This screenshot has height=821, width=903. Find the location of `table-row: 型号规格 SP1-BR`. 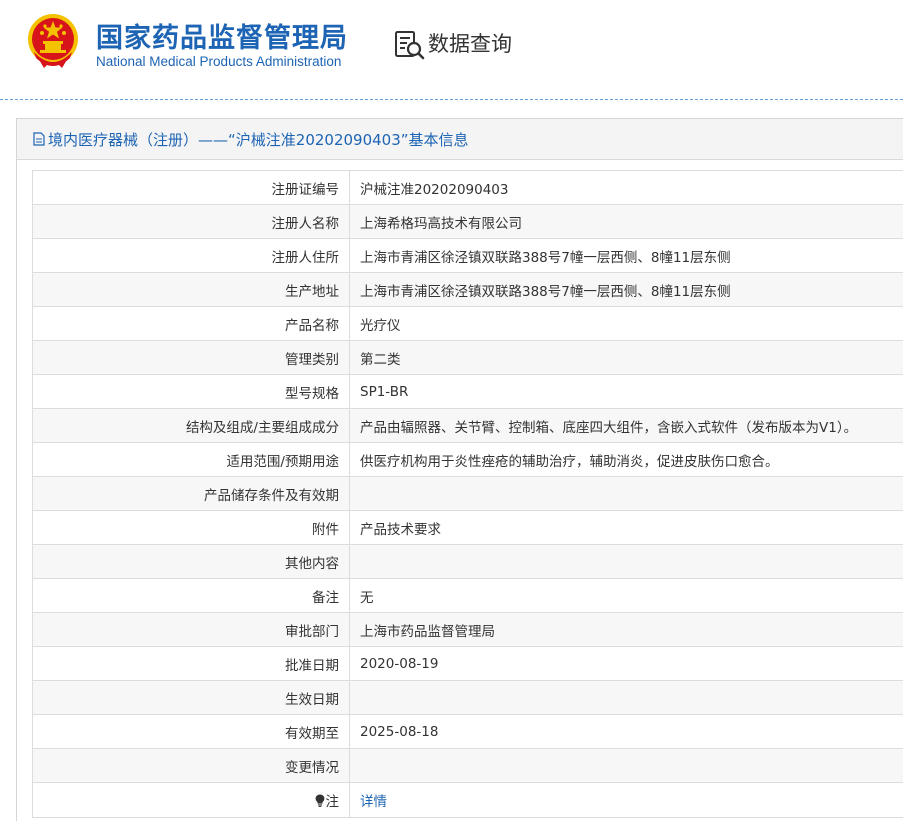

table-row: 型号规格 SP1-BR is located at coordinates (467, 391).